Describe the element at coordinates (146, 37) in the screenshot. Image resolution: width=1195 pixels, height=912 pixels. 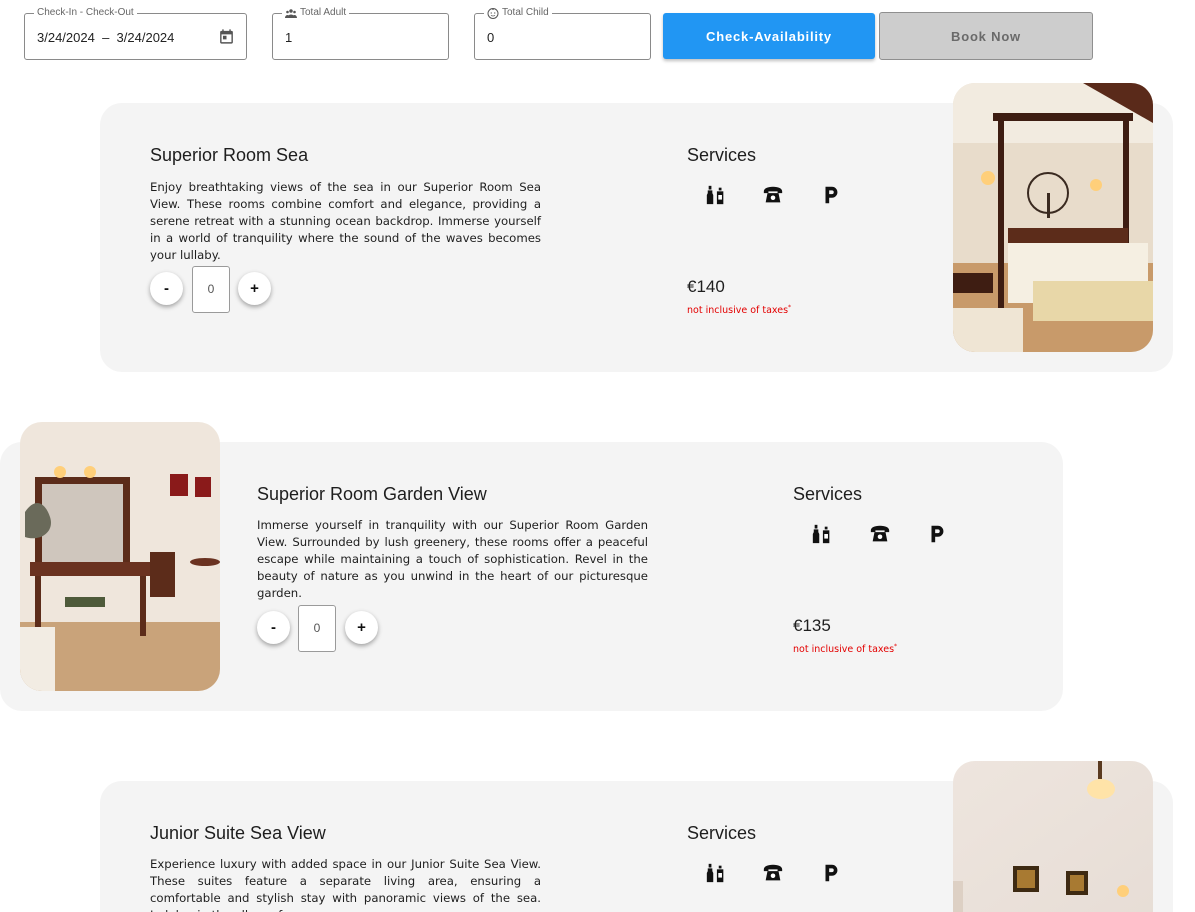
I see `check-out-date: 3/24/2024` at that location.